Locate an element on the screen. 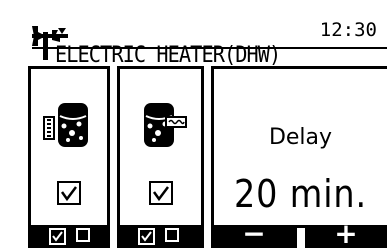 The image size is (387, 250). header-divider is located at coordinates (209, 48).